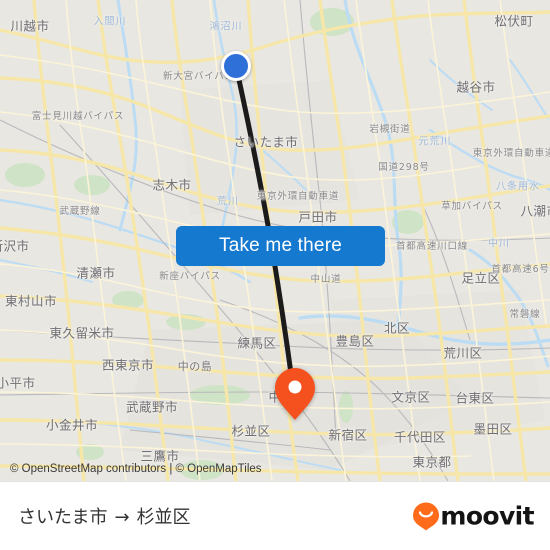 Image resolution: width=550 pixels, height=550 pixels. What do you see at coordinates (163, 517) in the screenshot?
I see `trip-destination-label: 杉並区` at bounding box center [163, 517].